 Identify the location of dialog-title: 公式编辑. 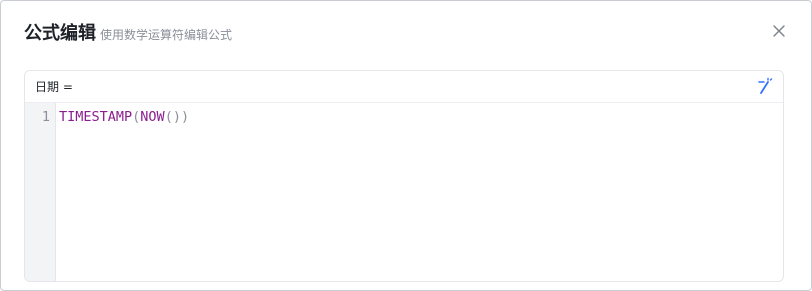
(60, 33).